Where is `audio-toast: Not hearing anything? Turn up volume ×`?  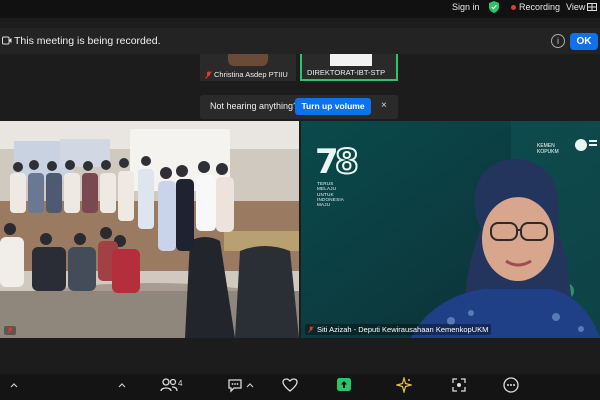 audio-toast: Not hearing anything? Turn up volume × is located at coordinates (299, 107).